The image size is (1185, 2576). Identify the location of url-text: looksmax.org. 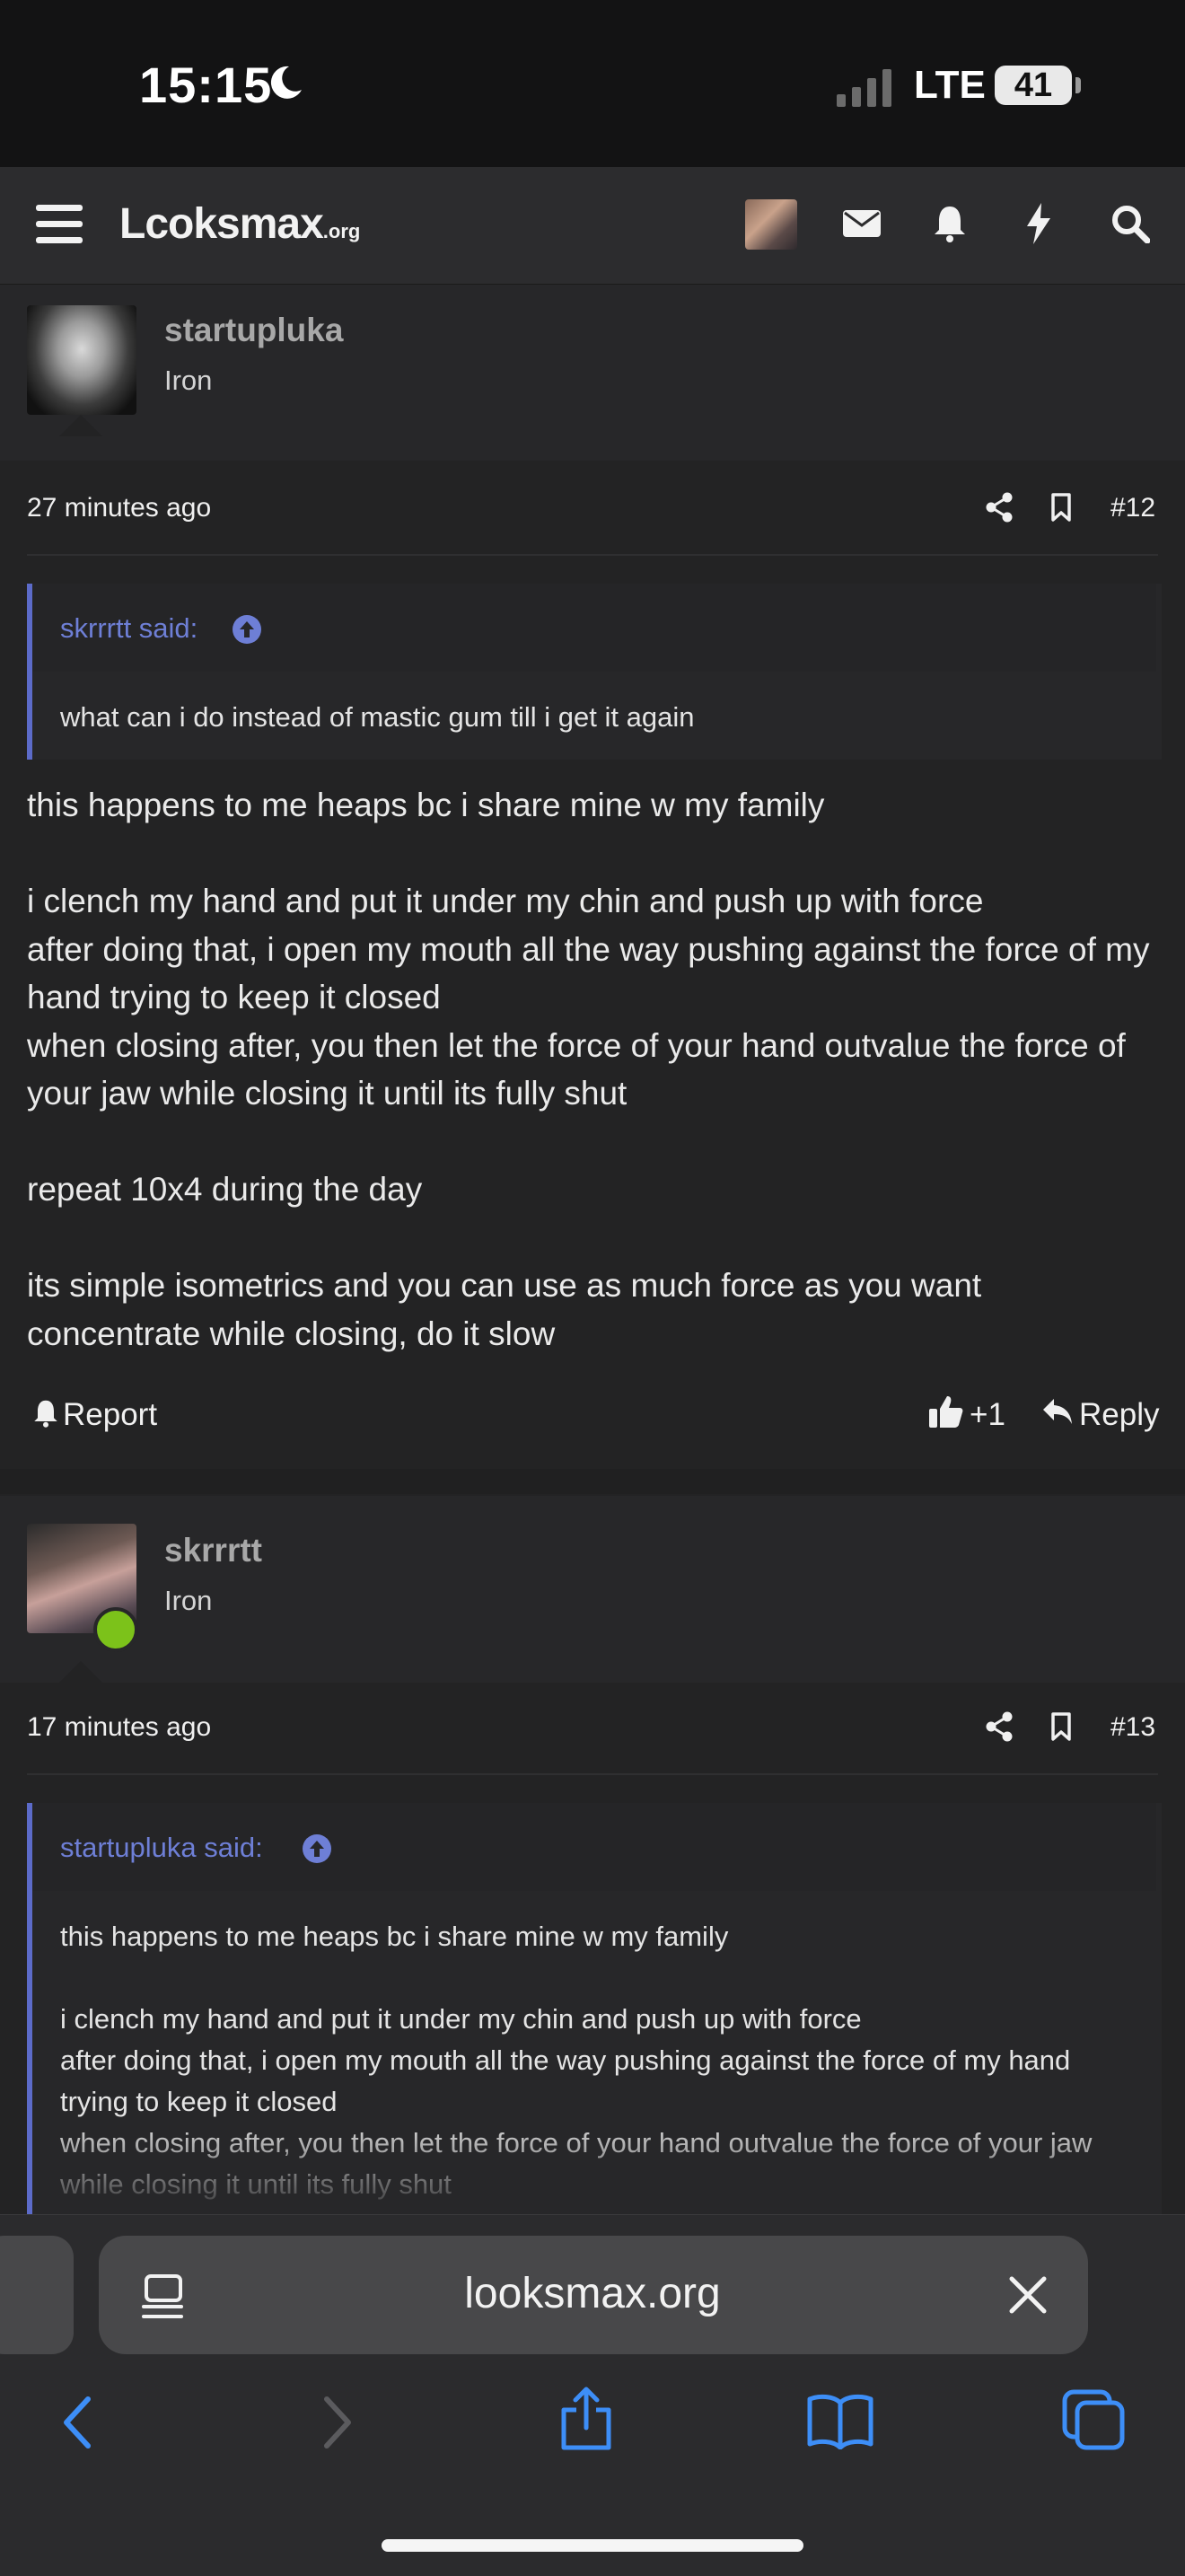
(592, 2294).